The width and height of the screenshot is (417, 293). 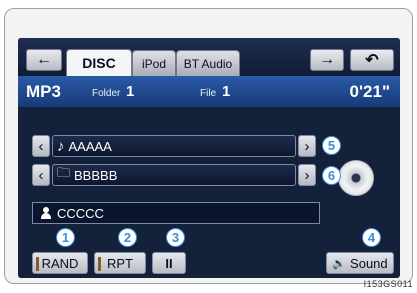 I want to click on arrow-left-icon: ←, so click(x=44, y=59).